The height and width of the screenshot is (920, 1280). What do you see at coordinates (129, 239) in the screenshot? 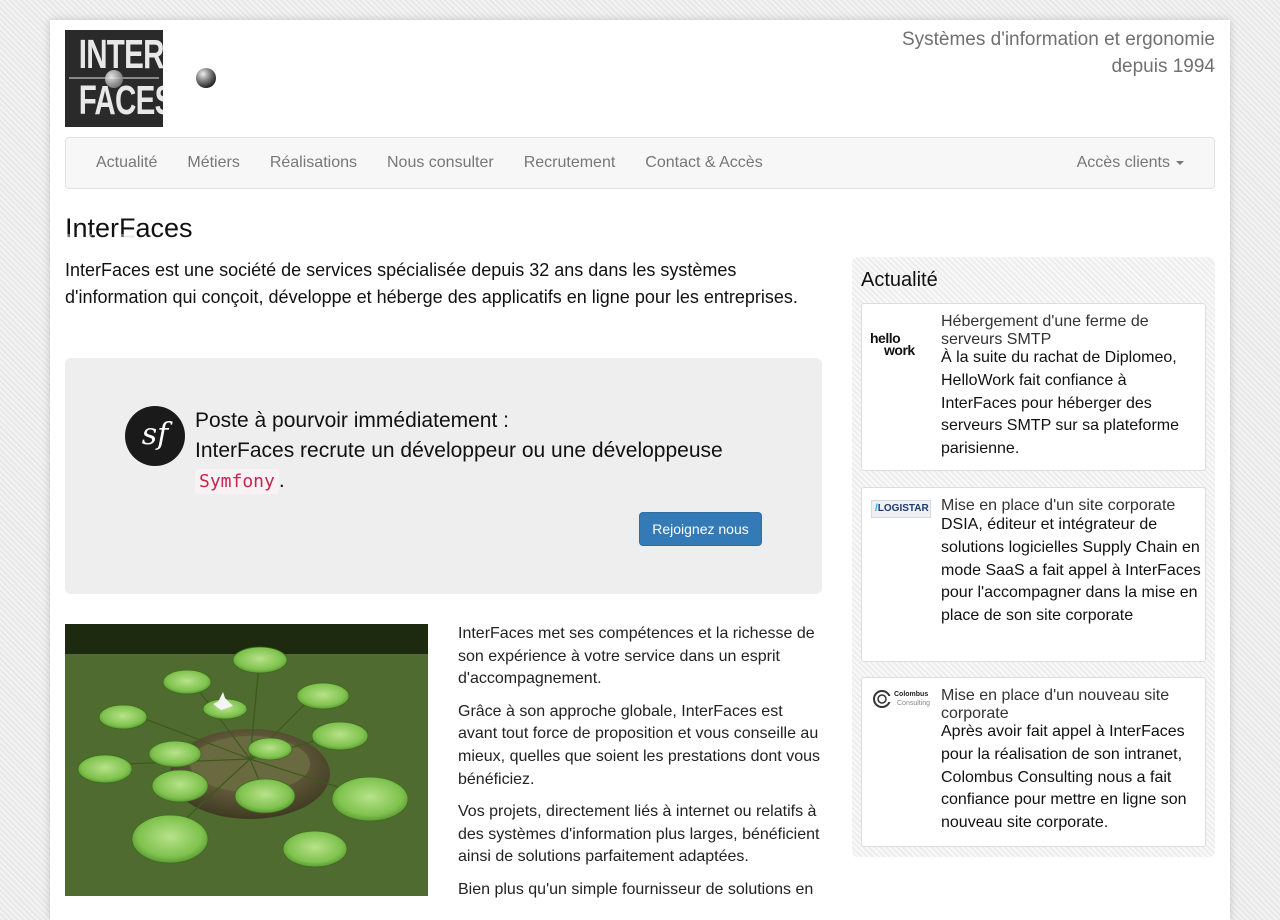
I see `page-title-reflection: InterFaces` at bounding box center [129, 239].